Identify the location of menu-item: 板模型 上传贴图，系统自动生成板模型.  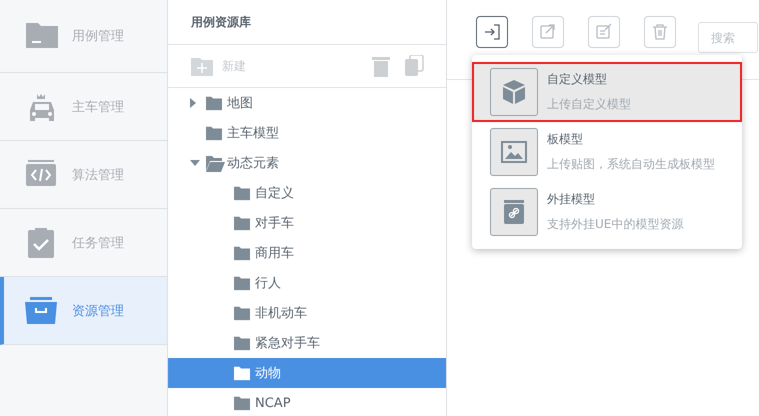
(607, 152).